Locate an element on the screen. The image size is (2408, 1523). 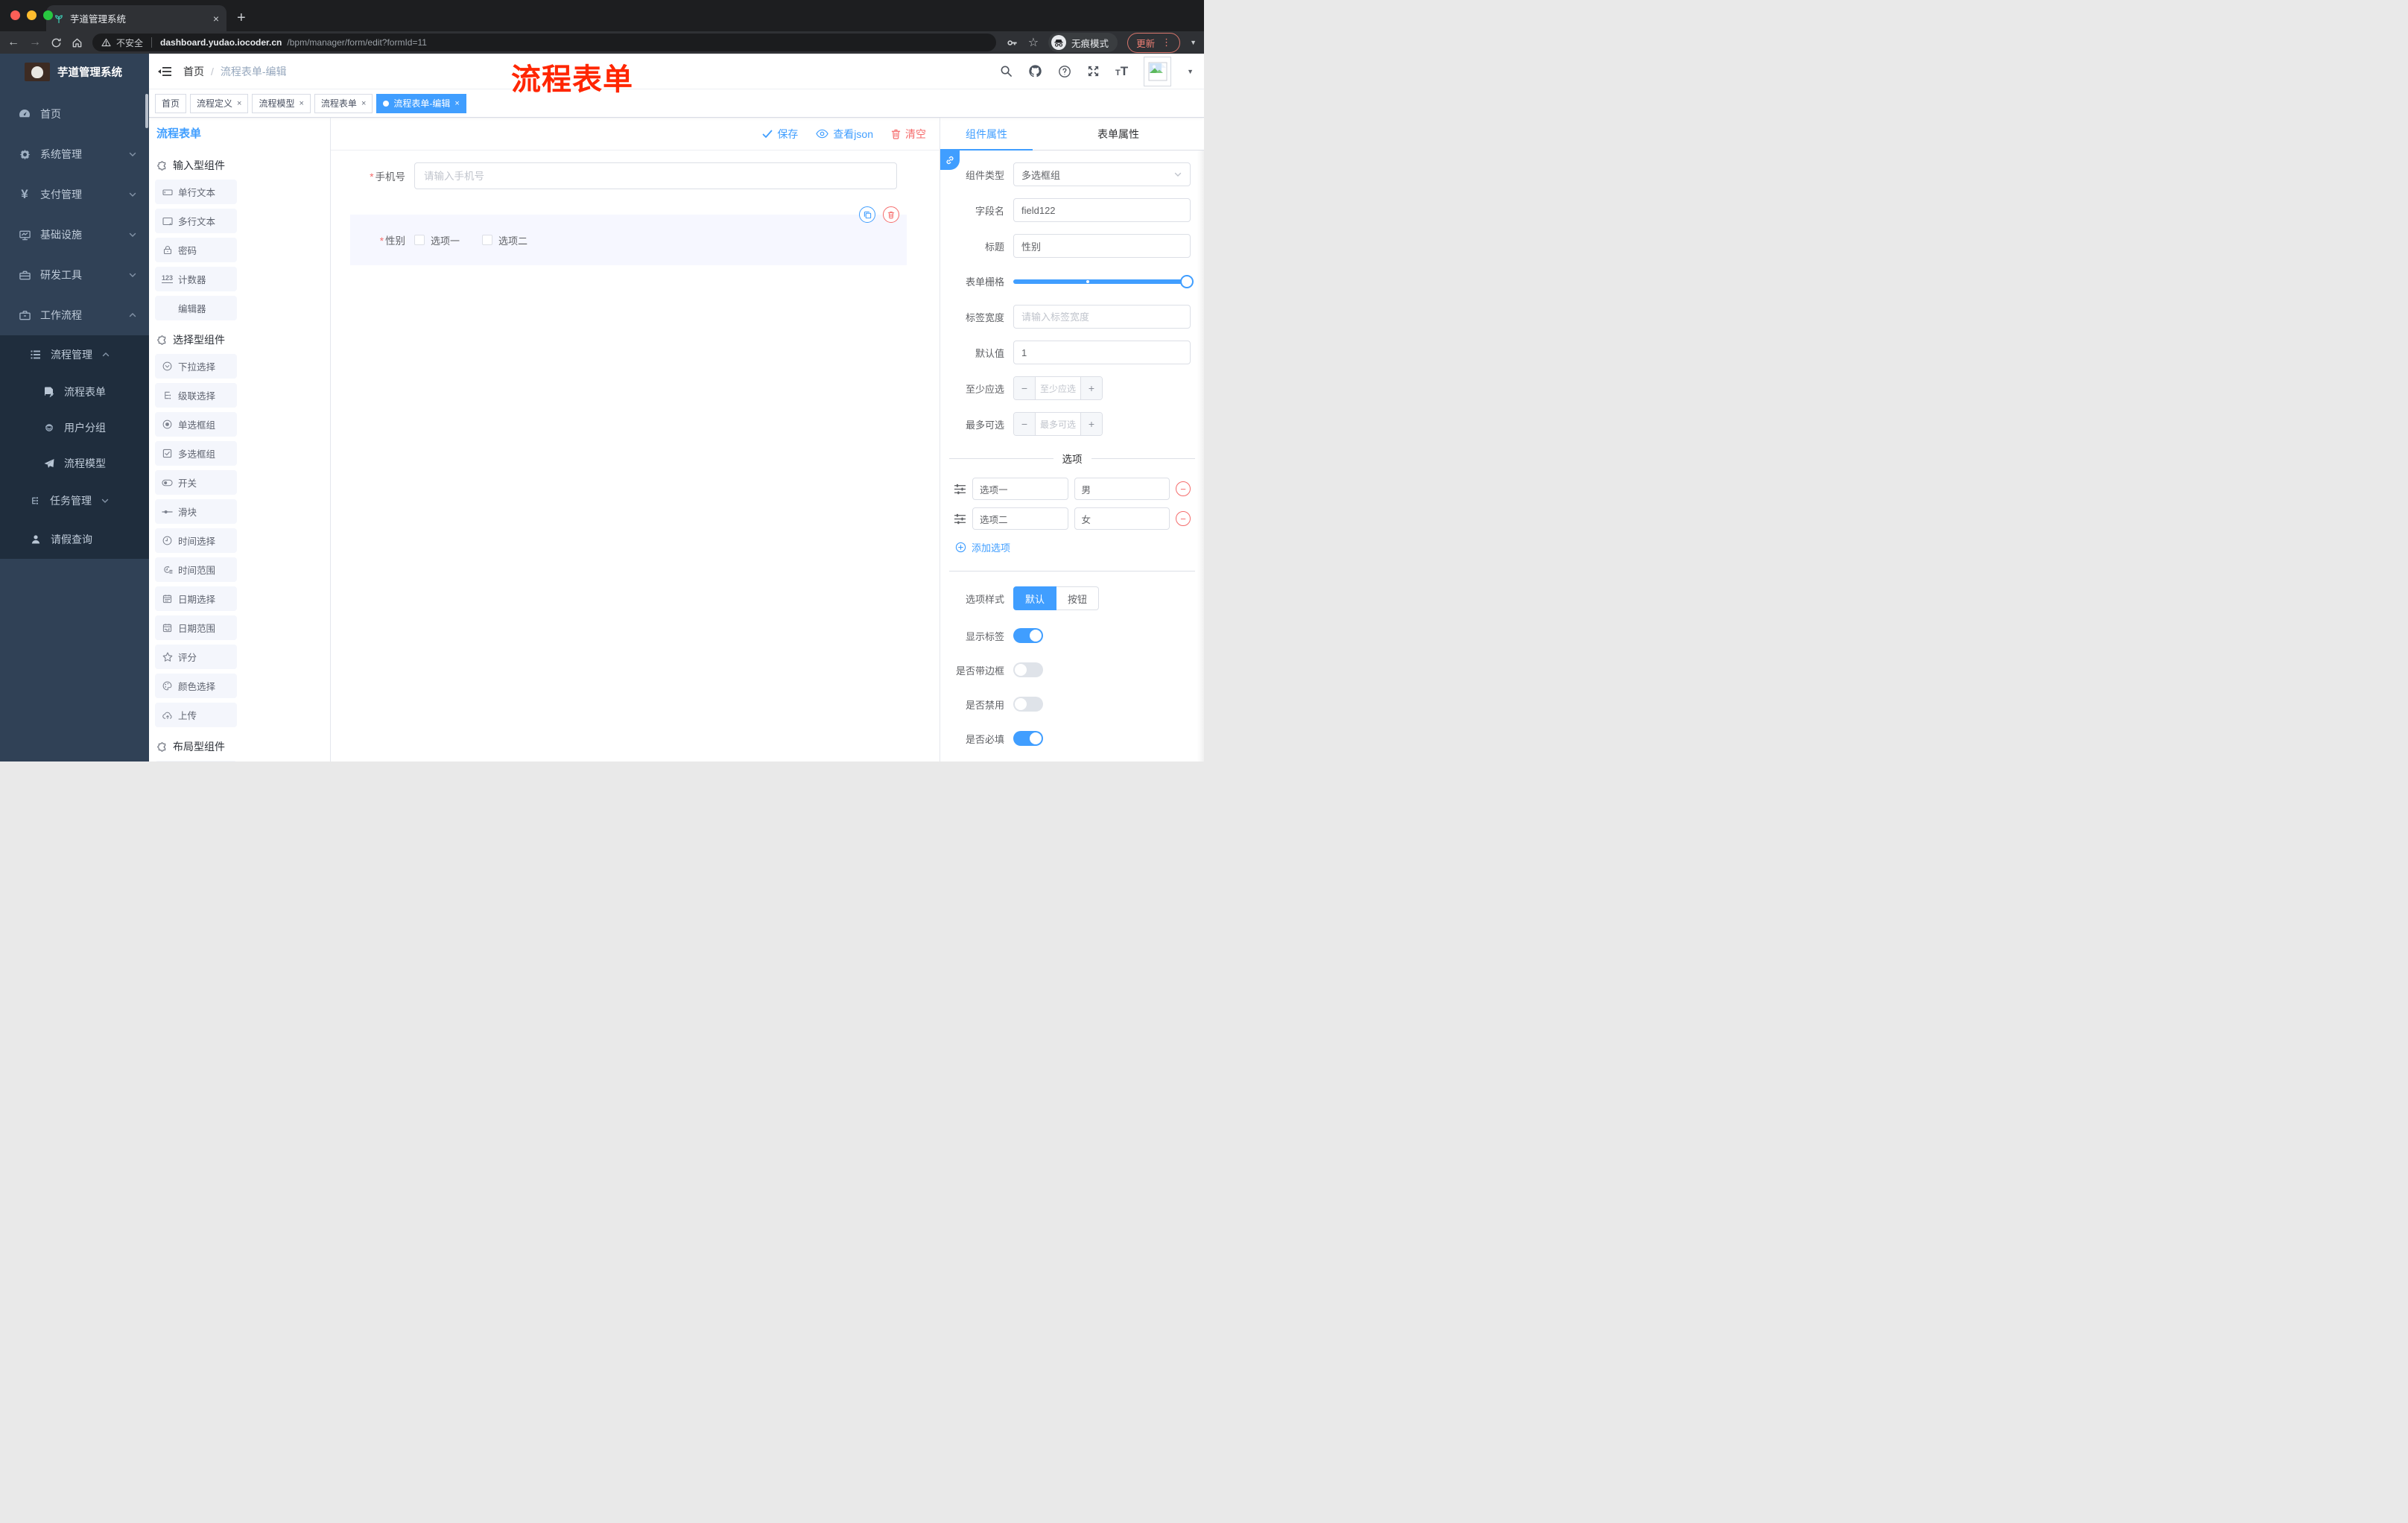
show-label-toggle is located at coordinates (1028, 636).